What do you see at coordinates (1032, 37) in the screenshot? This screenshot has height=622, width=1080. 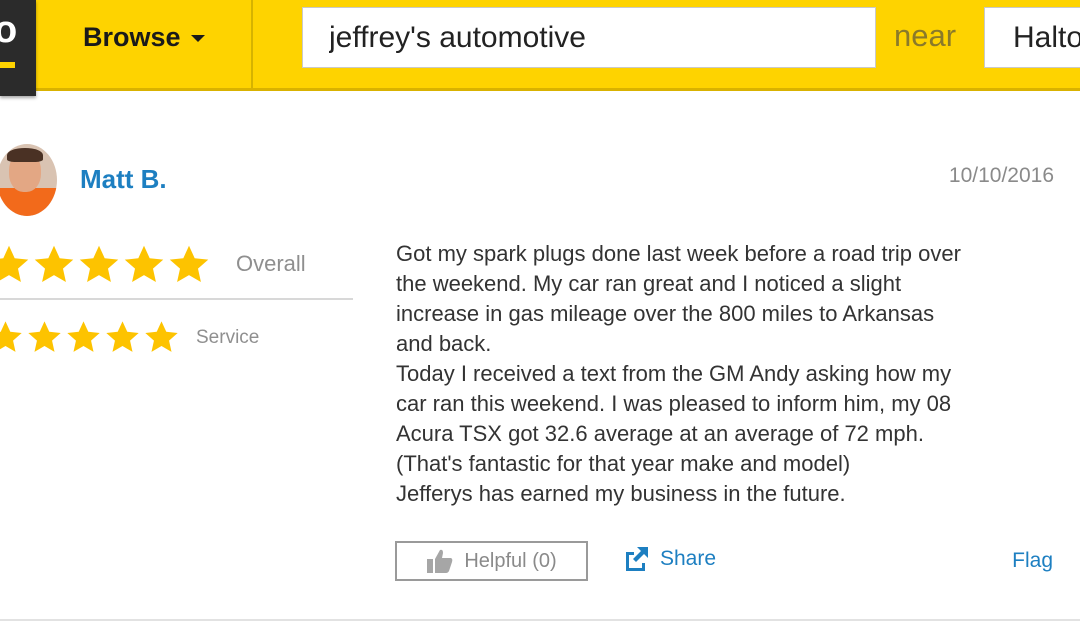 I see `location-input` at bounding box center [1032, 37].